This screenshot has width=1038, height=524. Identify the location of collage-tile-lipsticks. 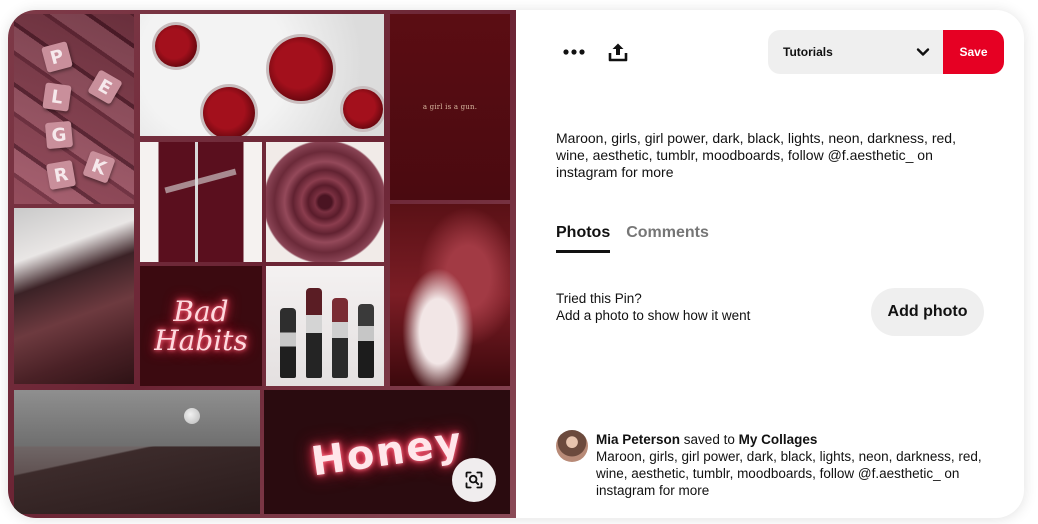
(325, 326).